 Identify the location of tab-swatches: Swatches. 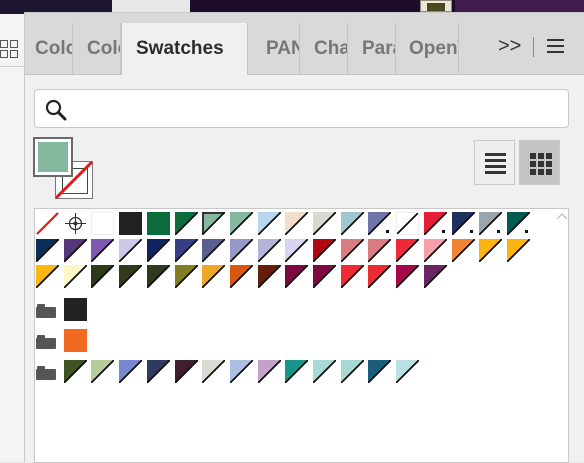
(184, 49).